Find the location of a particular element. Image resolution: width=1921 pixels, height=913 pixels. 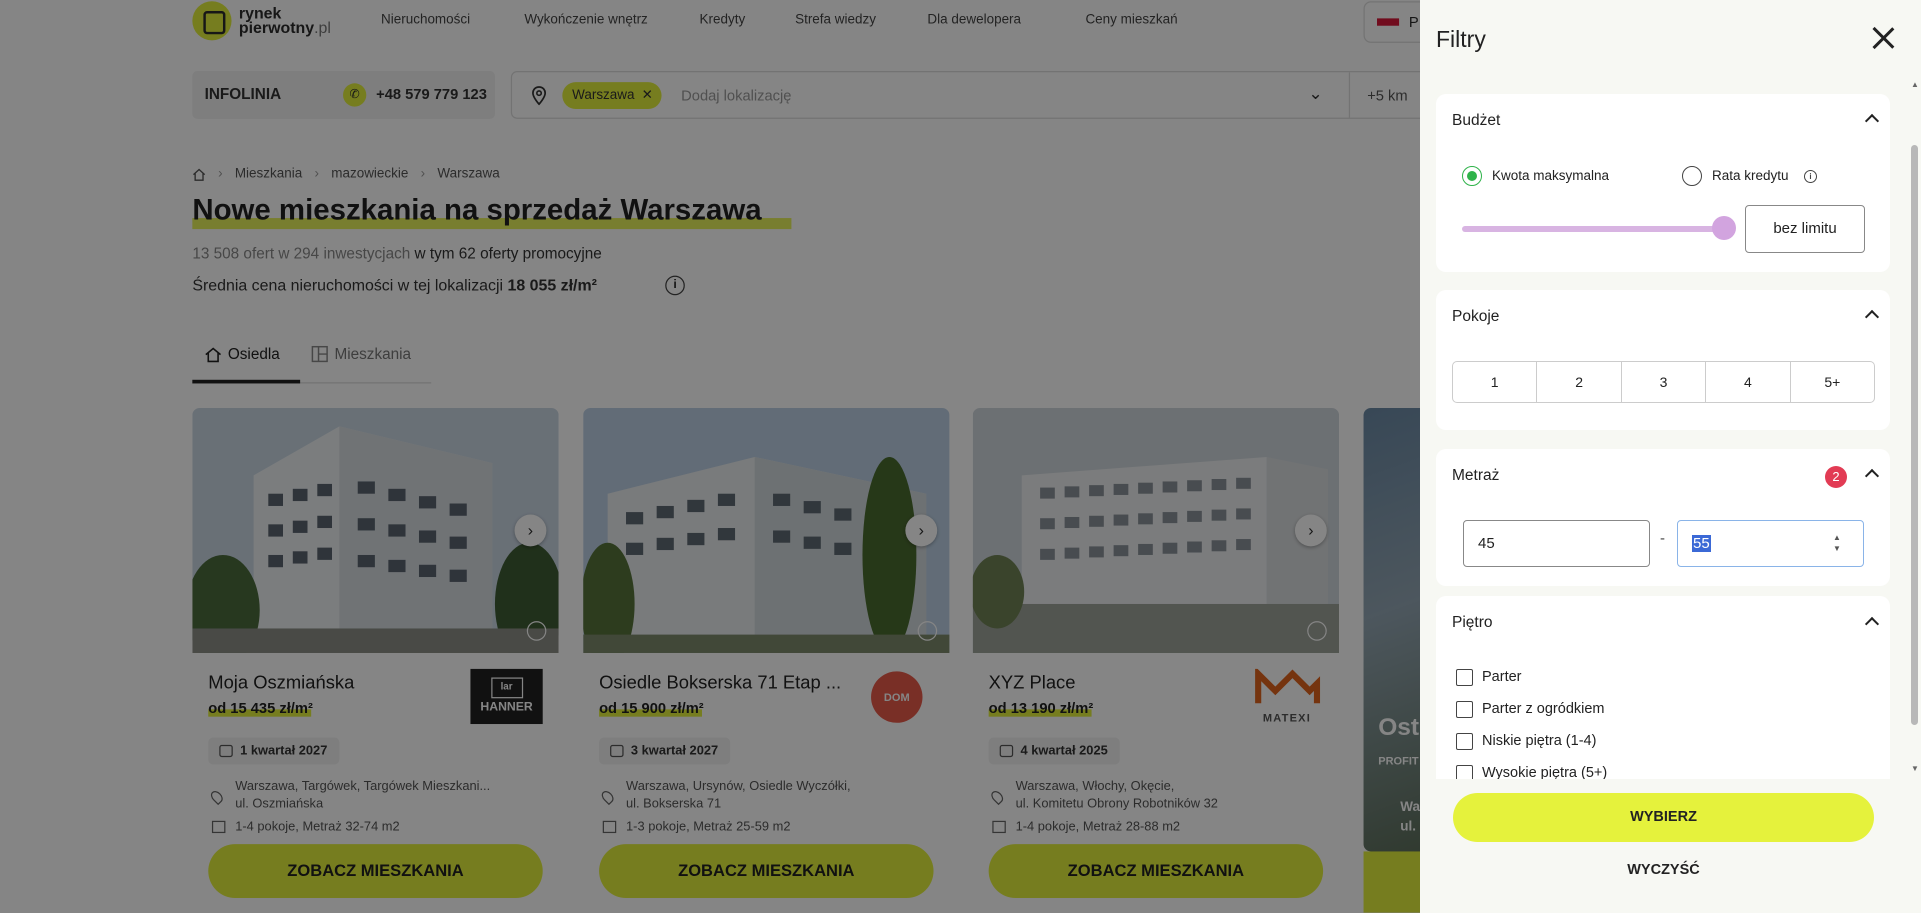

area-title: Metraż is located at coordinates (1475, 476).